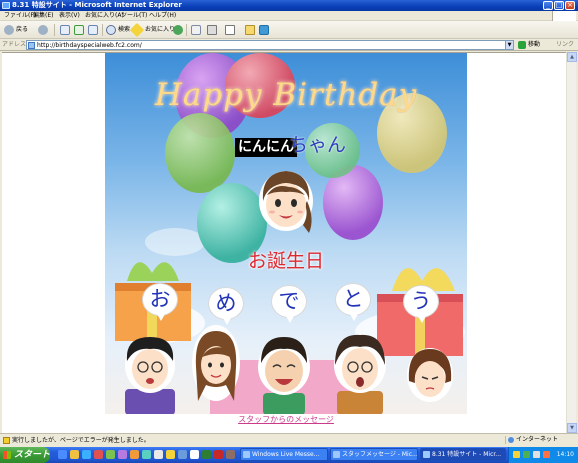  Describe the element at coordinates (250, 30) in the screenshot. I see `folder-icon` at that location.